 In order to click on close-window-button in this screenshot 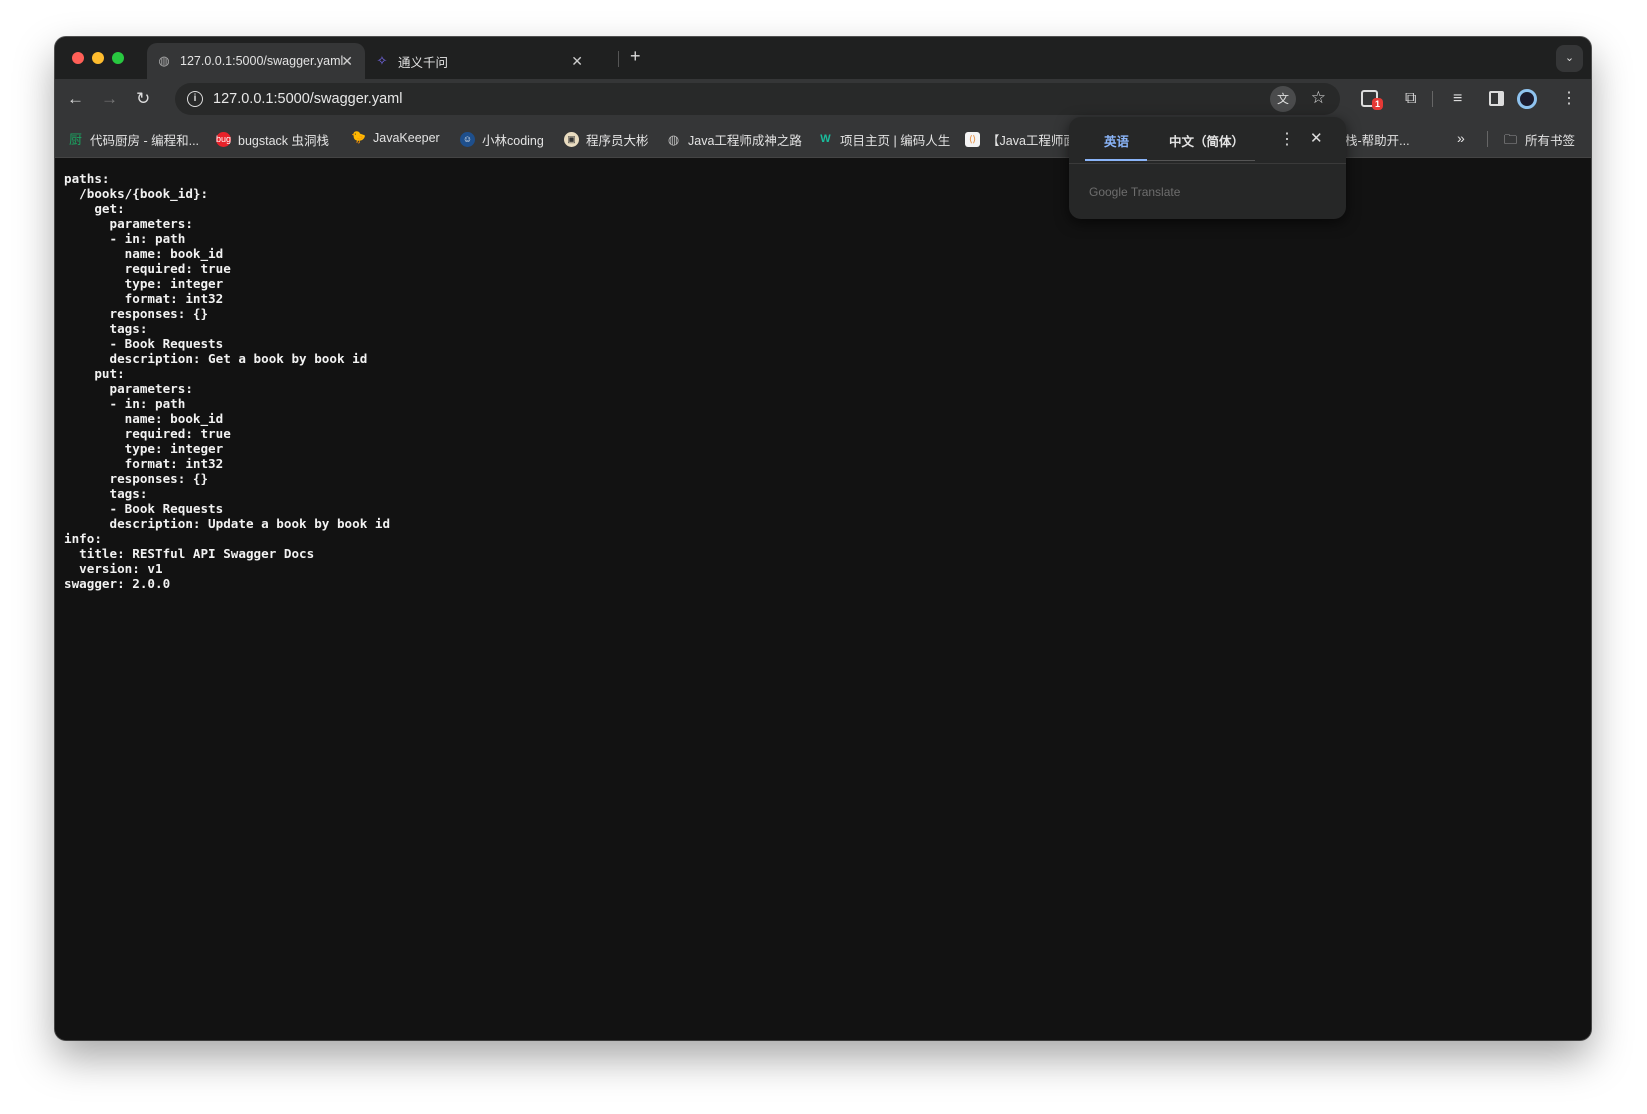, I will do `click(78, 58)`.